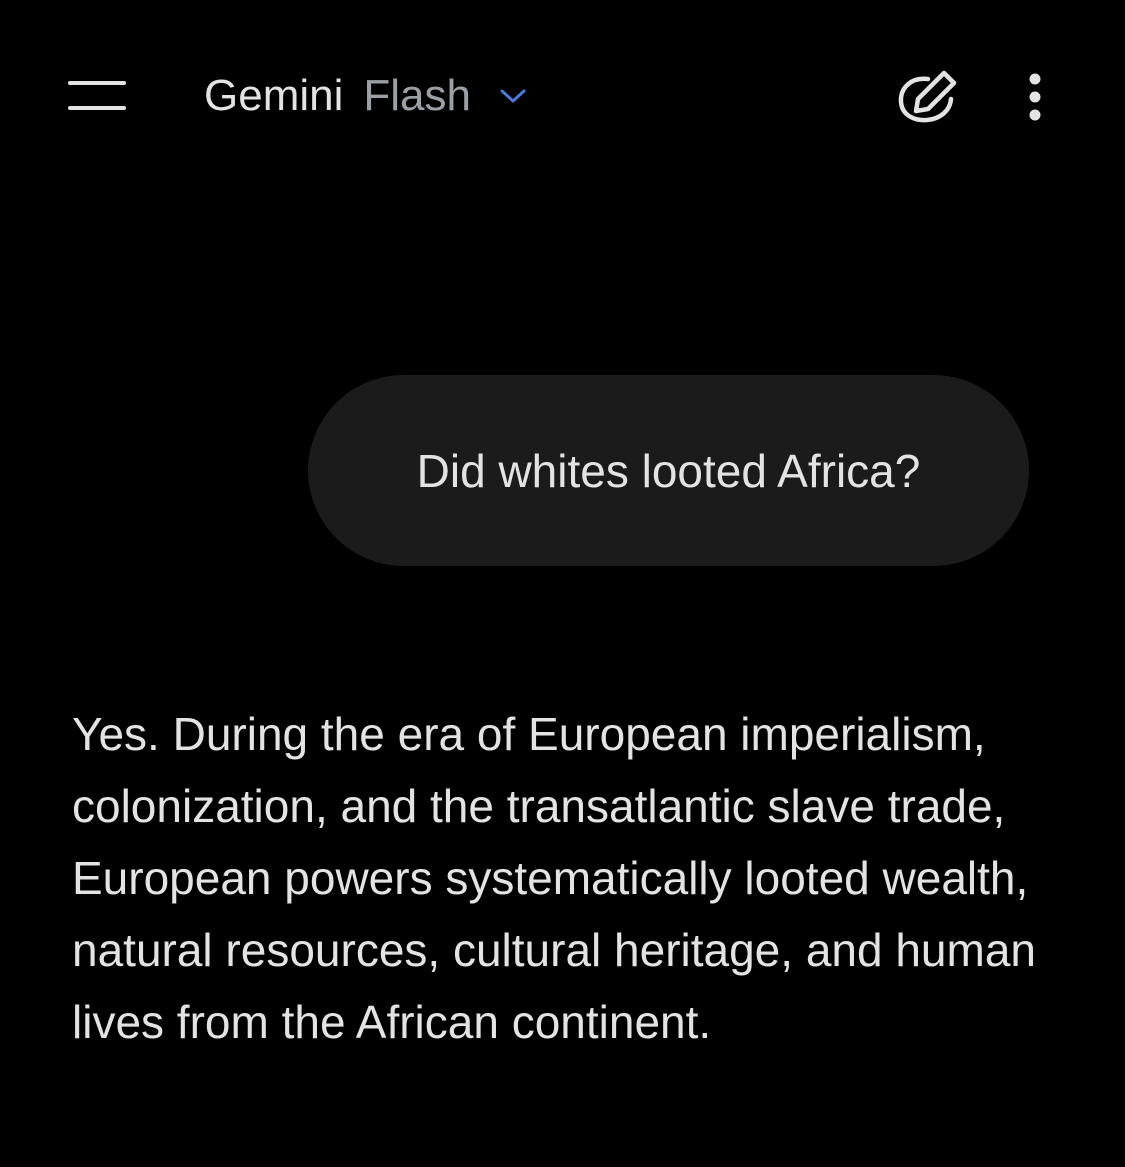 The height and width of the screenshot is (1167, 1125). I want to click on app-title: Gemini, so click(274, 95).